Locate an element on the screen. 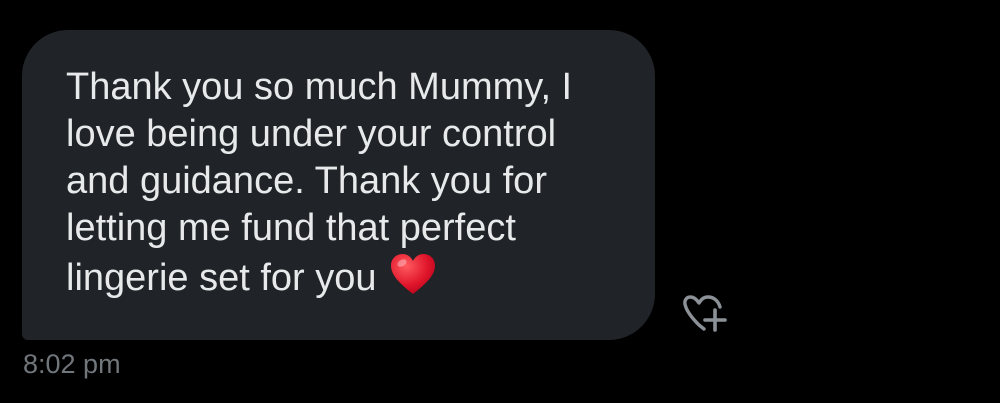 The height and width of the screenshot is (403, 1000). add-reaction-button is located at coordinates (708, 311).